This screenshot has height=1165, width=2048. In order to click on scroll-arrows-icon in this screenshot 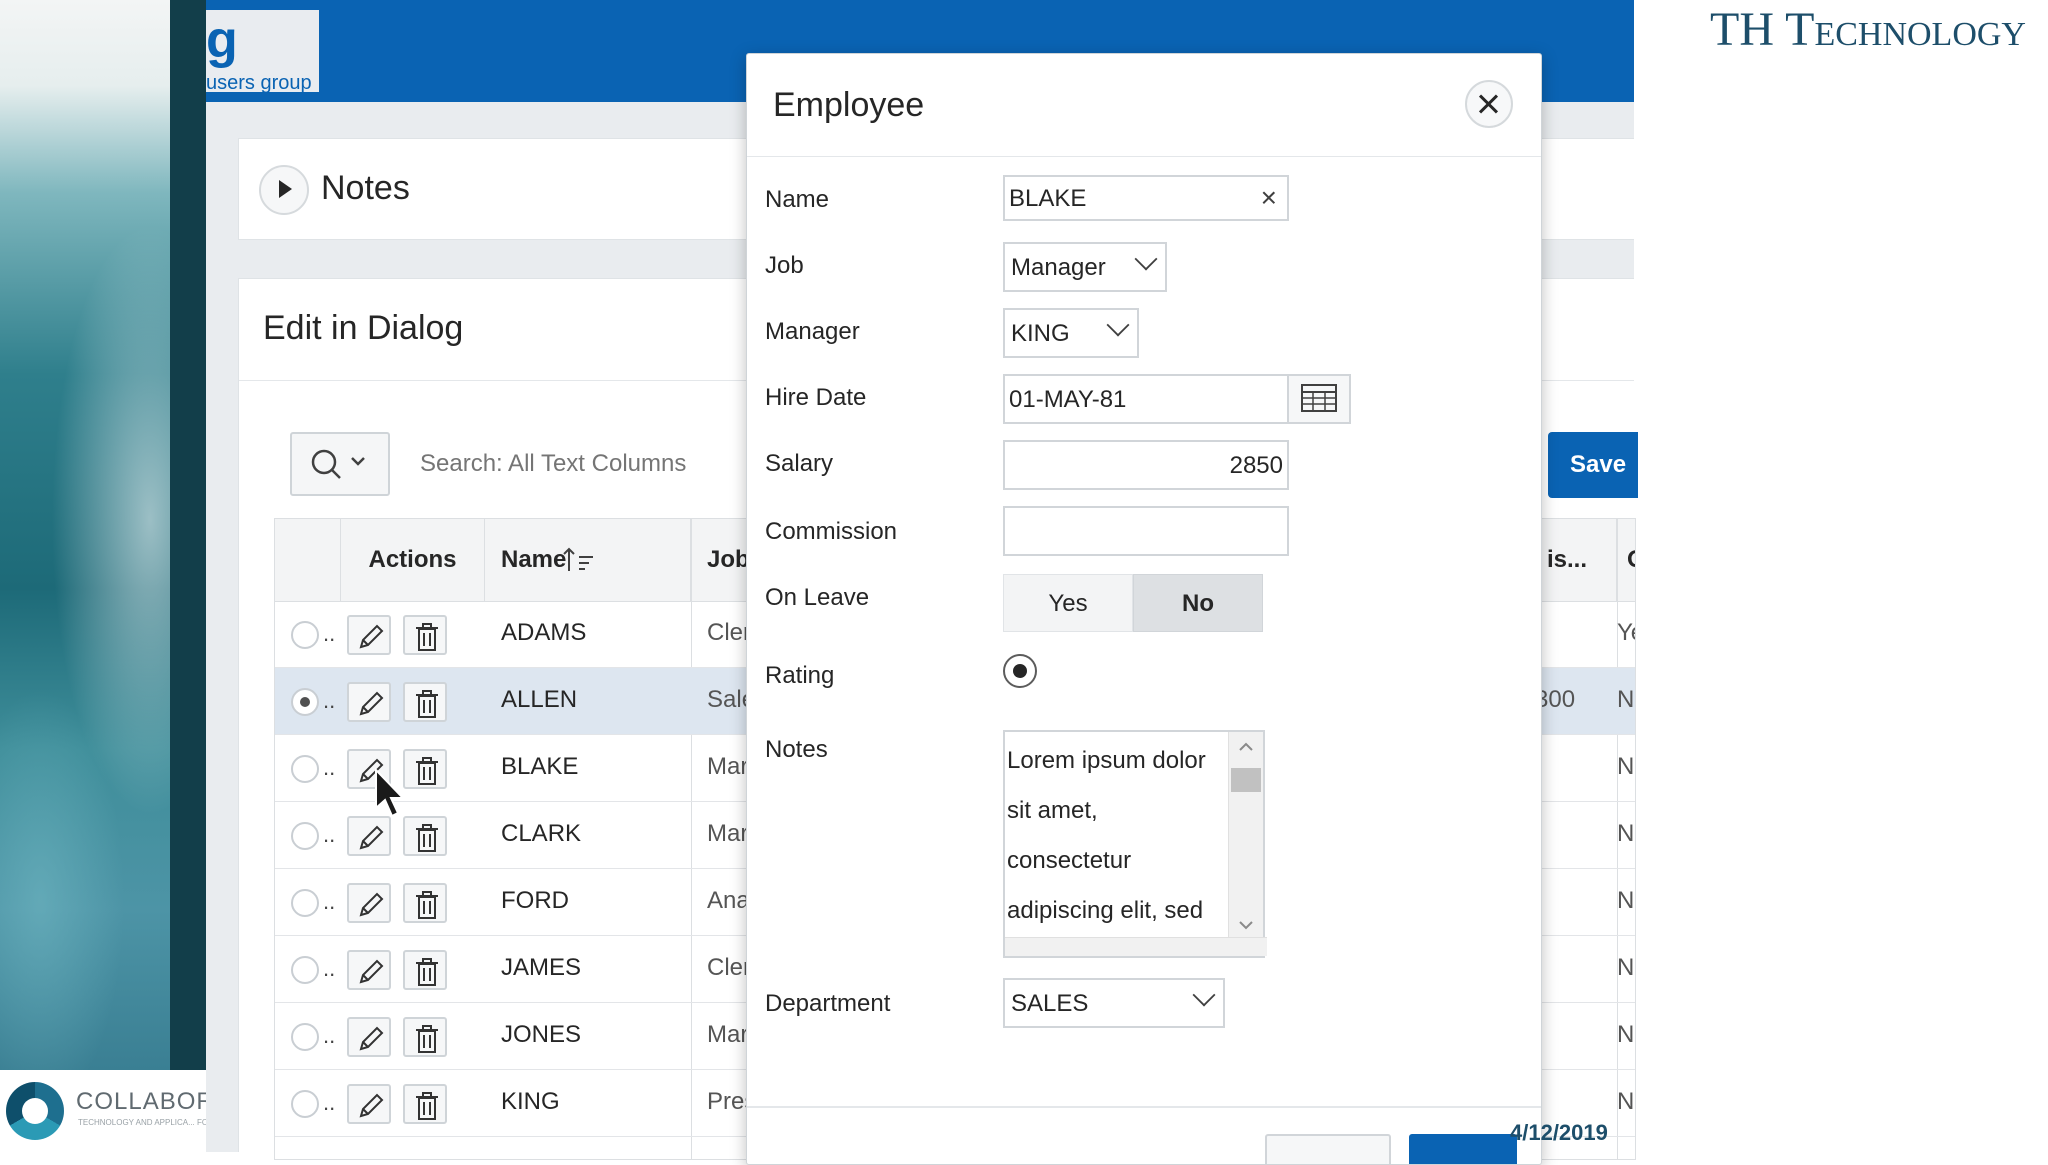, I will do `click(1246, 836)`.